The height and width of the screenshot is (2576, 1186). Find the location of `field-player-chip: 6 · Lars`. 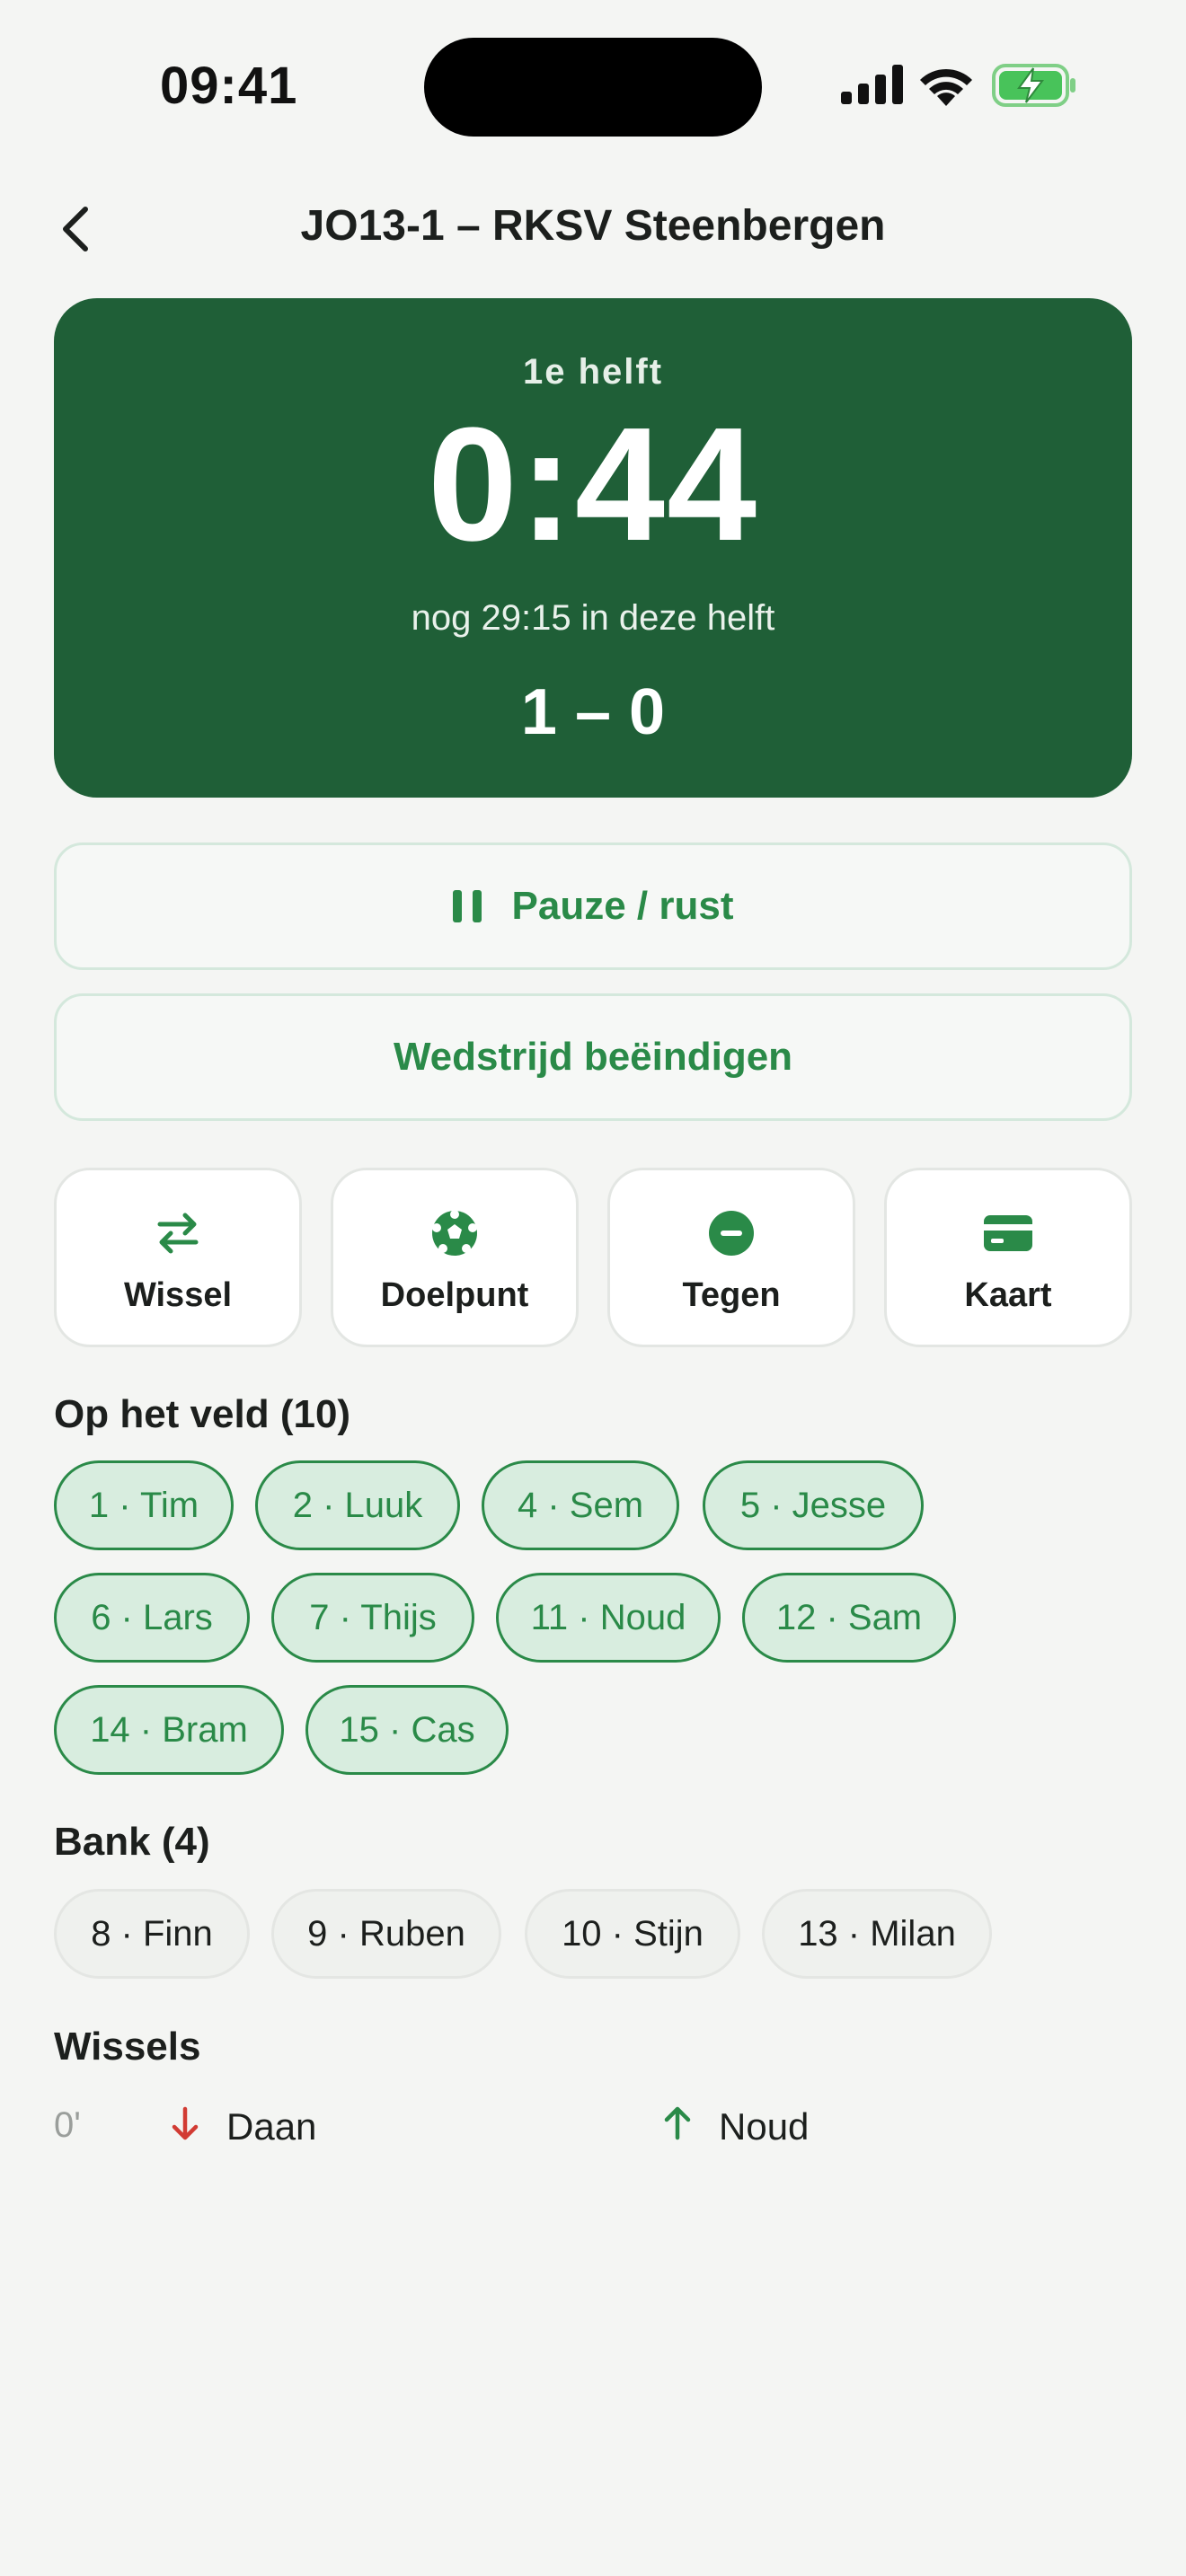

field-player-chip: 6 · Lars is located at coordinates (152, 1618).